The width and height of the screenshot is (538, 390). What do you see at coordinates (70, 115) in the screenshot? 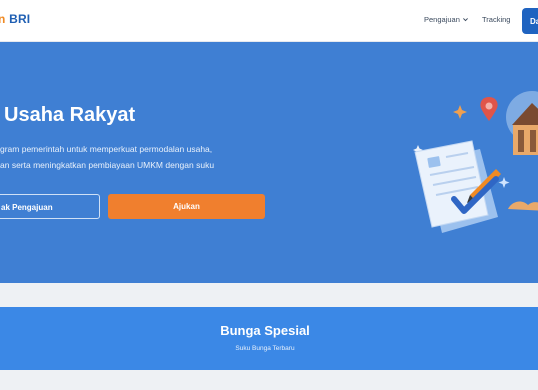
I see `hero-title: Usaha Rakyat` at bounding box center [70, 115].